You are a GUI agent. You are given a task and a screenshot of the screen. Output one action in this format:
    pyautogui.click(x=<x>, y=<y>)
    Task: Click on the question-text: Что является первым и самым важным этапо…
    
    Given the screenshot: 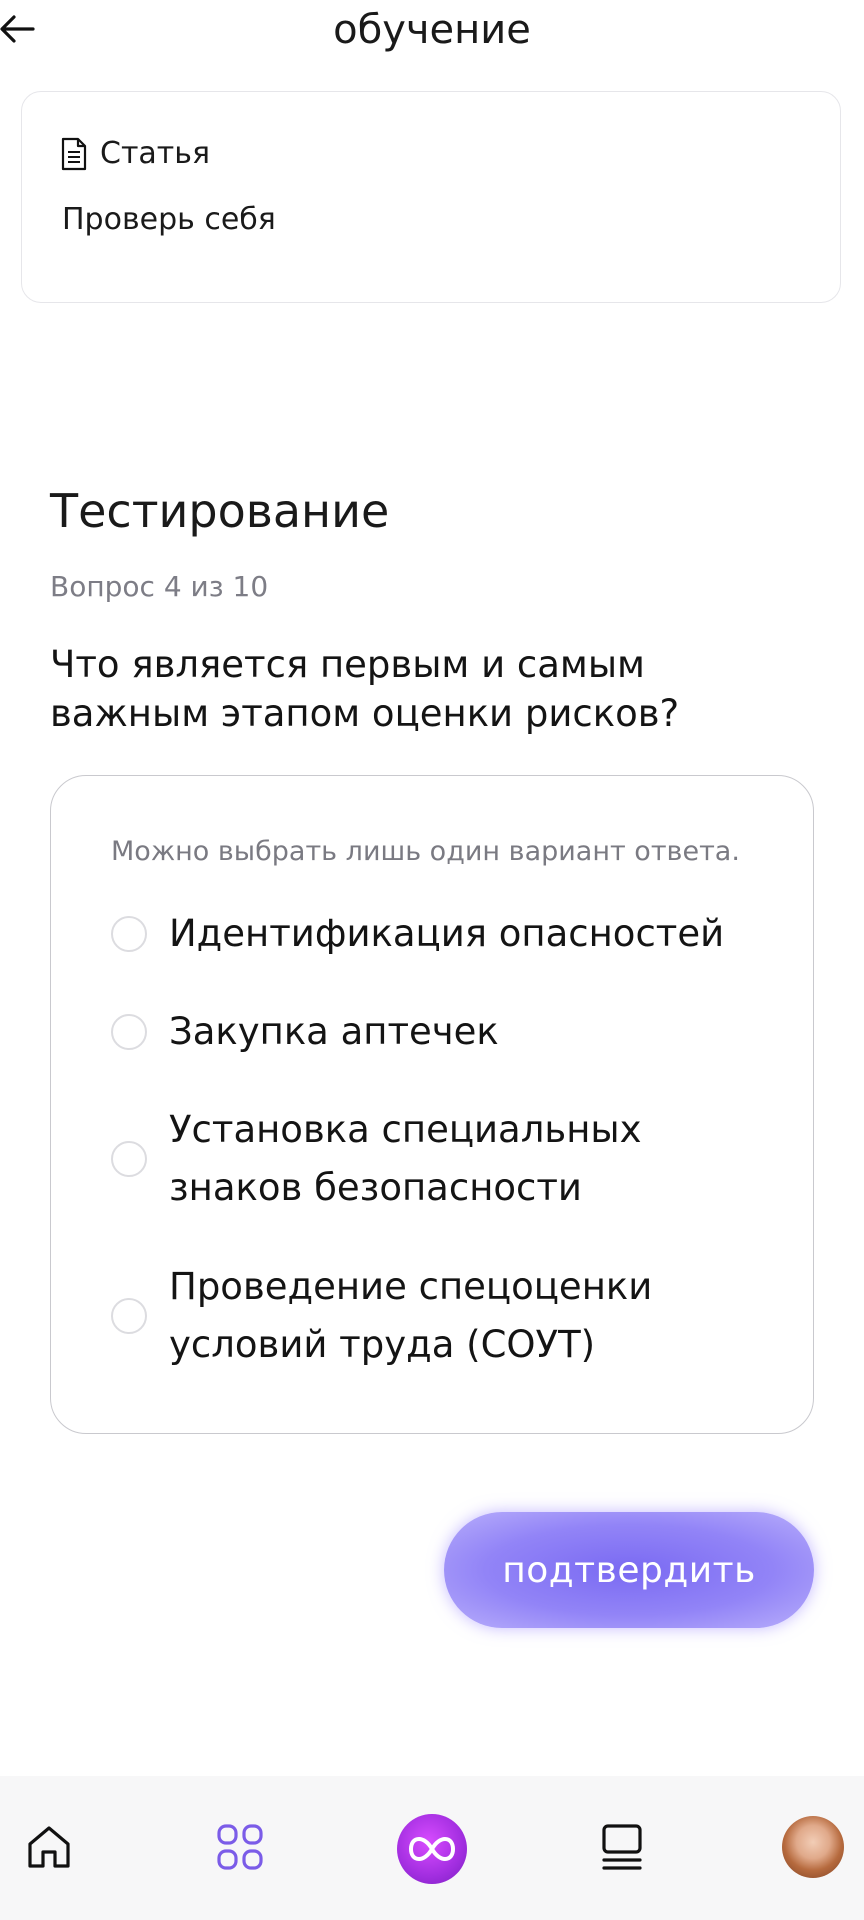 What is the action you would take?
    pyautogui.click(x=365, y=689)
    